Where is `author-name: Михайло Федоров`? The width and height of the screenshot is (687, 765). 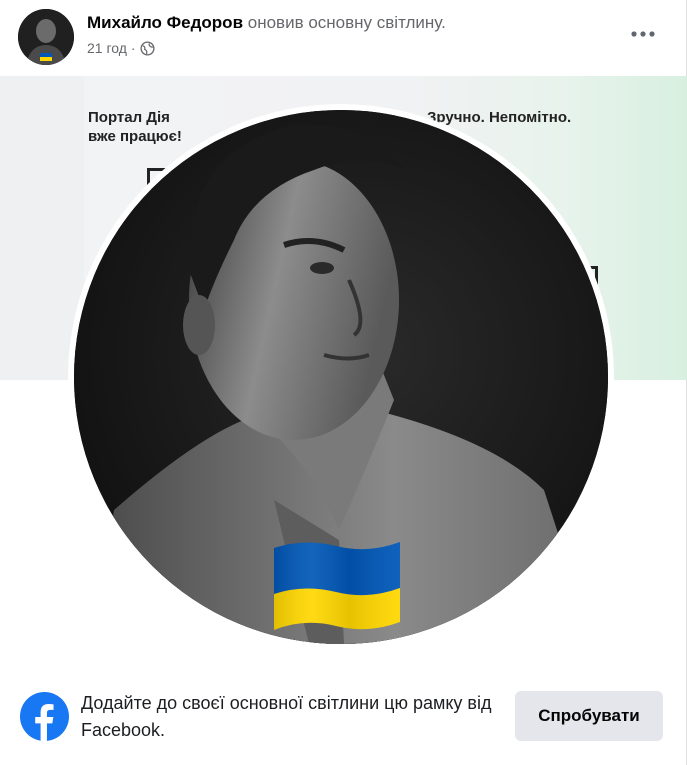 author-name: Михайло Федоров is located at coordinates (165, 22).